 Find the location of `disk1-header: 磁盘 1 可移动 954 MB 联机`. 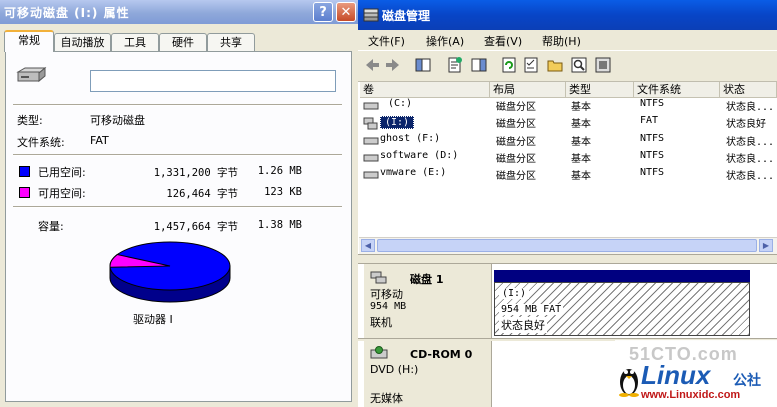

disk1-header: 磁盘 1 可移动 954 MB 联机 is located at coordinates (428, 301).